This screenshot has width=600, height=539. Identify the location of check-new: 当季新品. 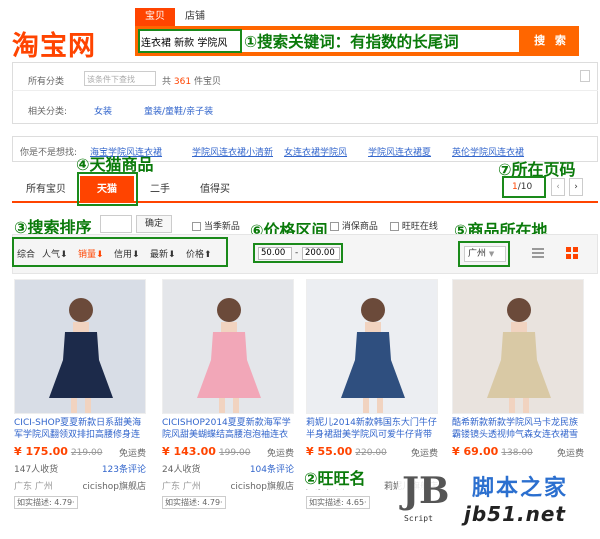
(216, 225).